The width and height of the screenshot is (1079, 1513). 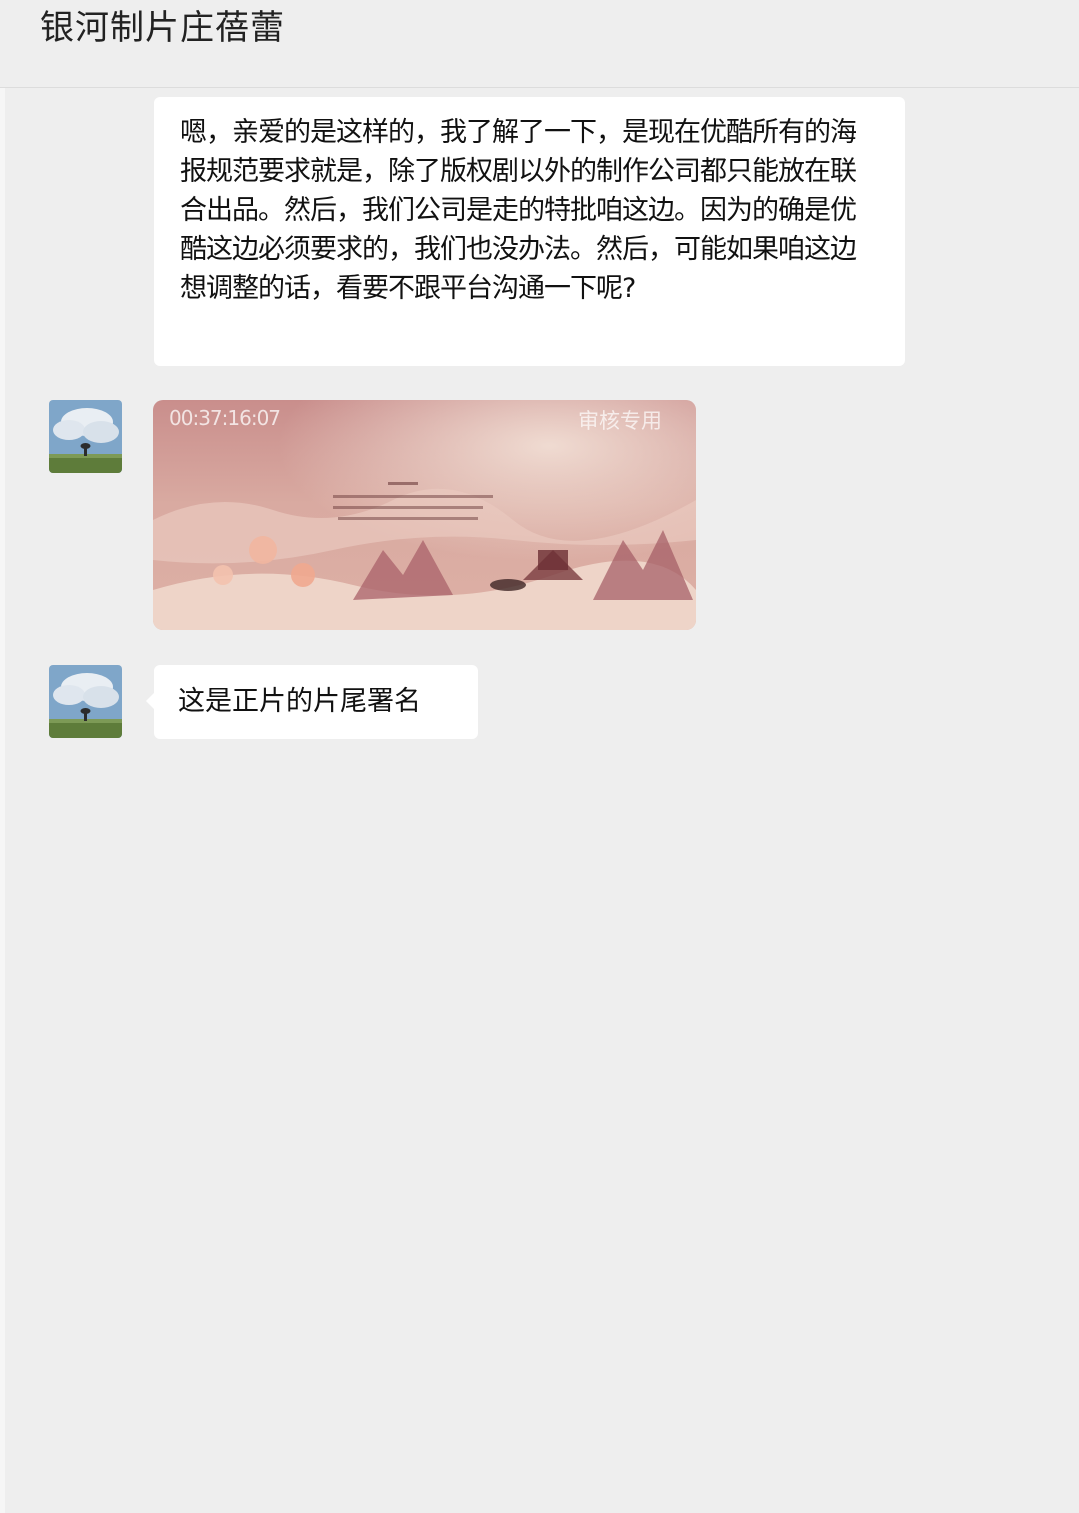 I want to click on chat-title: 银河制片庄蓓蕾, so click(x=162, y=28).